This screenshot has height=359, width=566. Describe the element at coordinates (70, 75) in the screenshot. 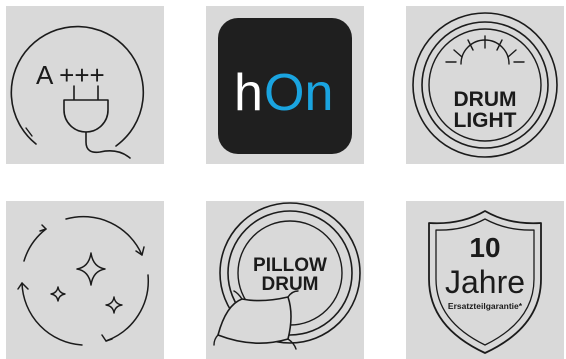

I see `energy-label: A +++` at that location.